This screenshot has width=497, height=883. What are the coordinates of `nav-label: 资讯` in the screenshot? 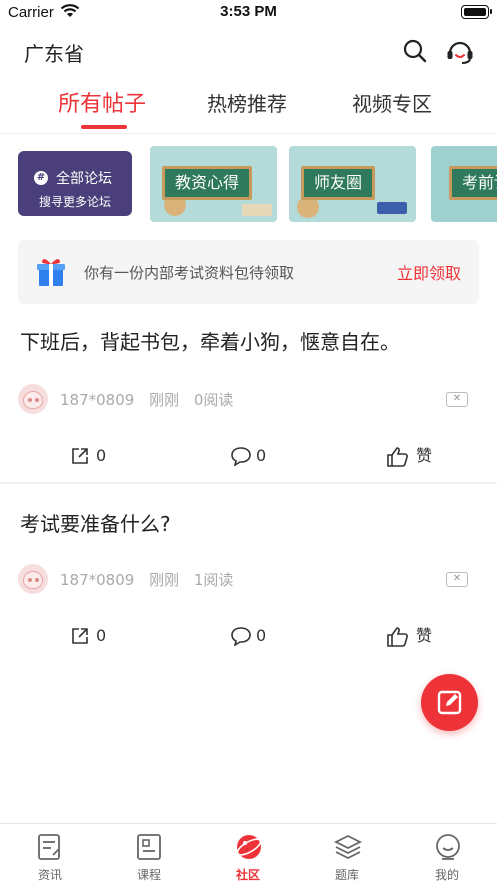 It's located at (49, 875).